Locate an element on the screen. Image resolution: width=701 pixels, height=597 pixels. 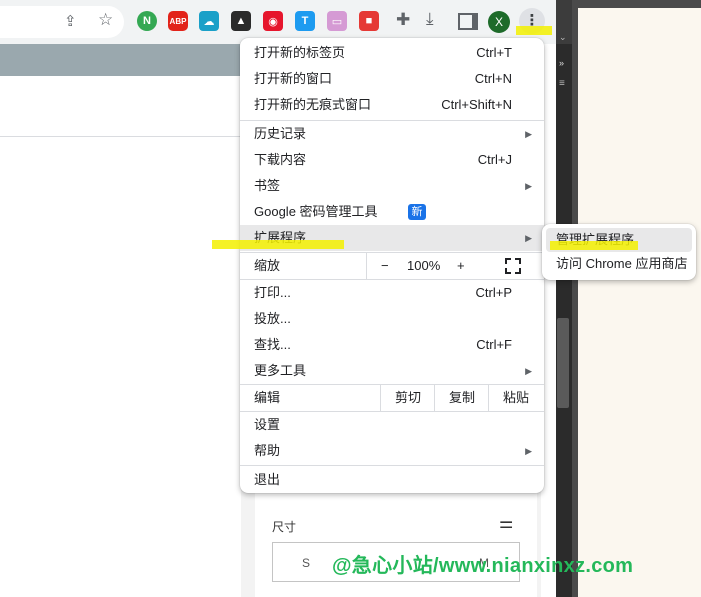
menu-item-zoom: 缩放 − 100% + is located at coordinates (392, 266).